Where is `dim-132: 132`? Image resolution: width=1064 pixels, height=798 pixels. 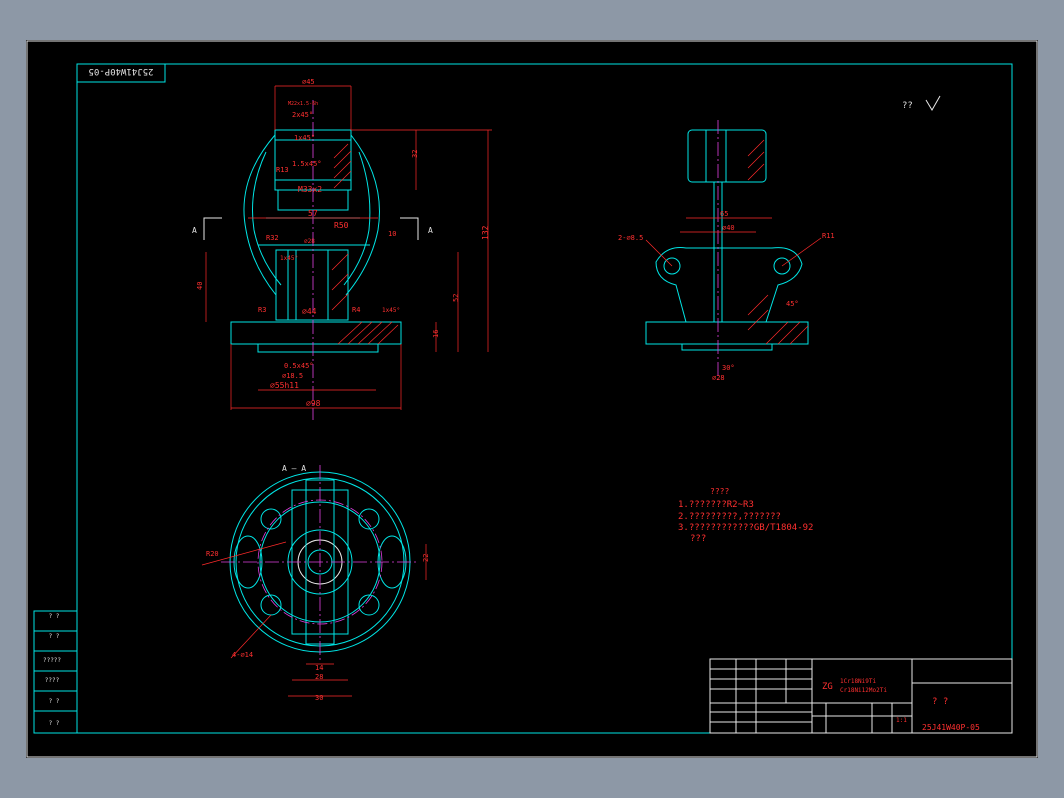
dim-132: 132 is located at coordinates (485, 232).